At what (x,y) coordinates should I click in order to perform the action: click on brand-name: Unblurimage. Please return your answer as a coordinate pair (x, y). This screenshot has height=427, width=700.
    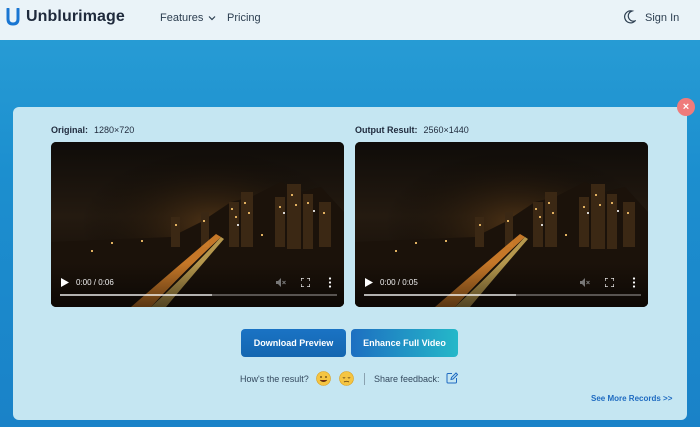
    Looking at the image, I should click on (75, 16).